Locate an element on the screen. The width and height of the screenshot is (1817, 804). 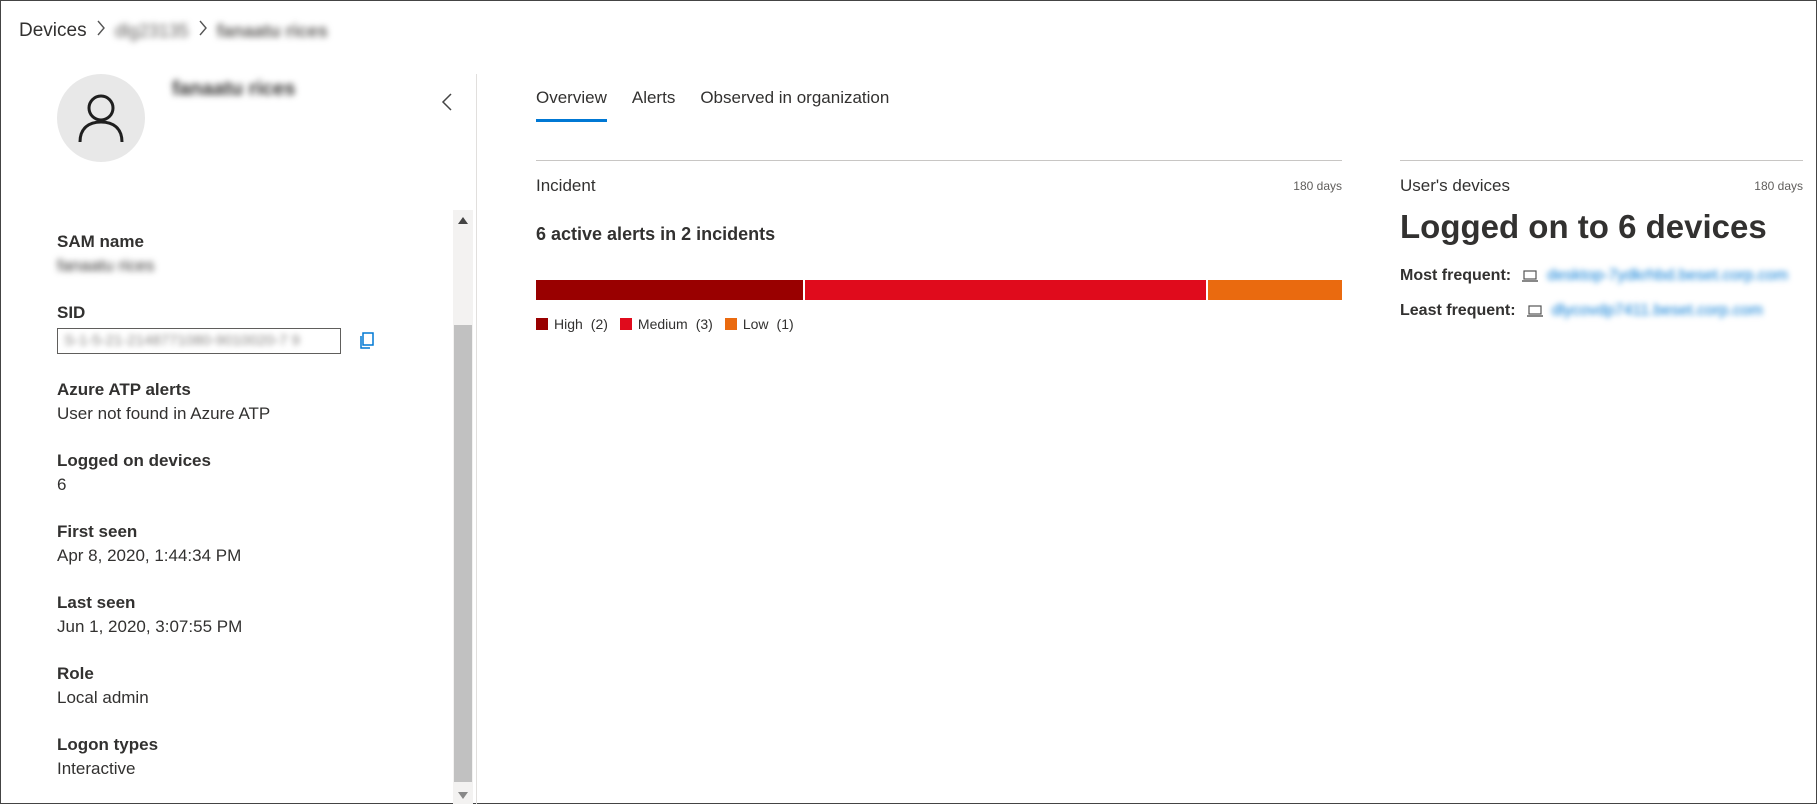
sam-name-value: fanaatu rices is located at coordinates (106, 265).